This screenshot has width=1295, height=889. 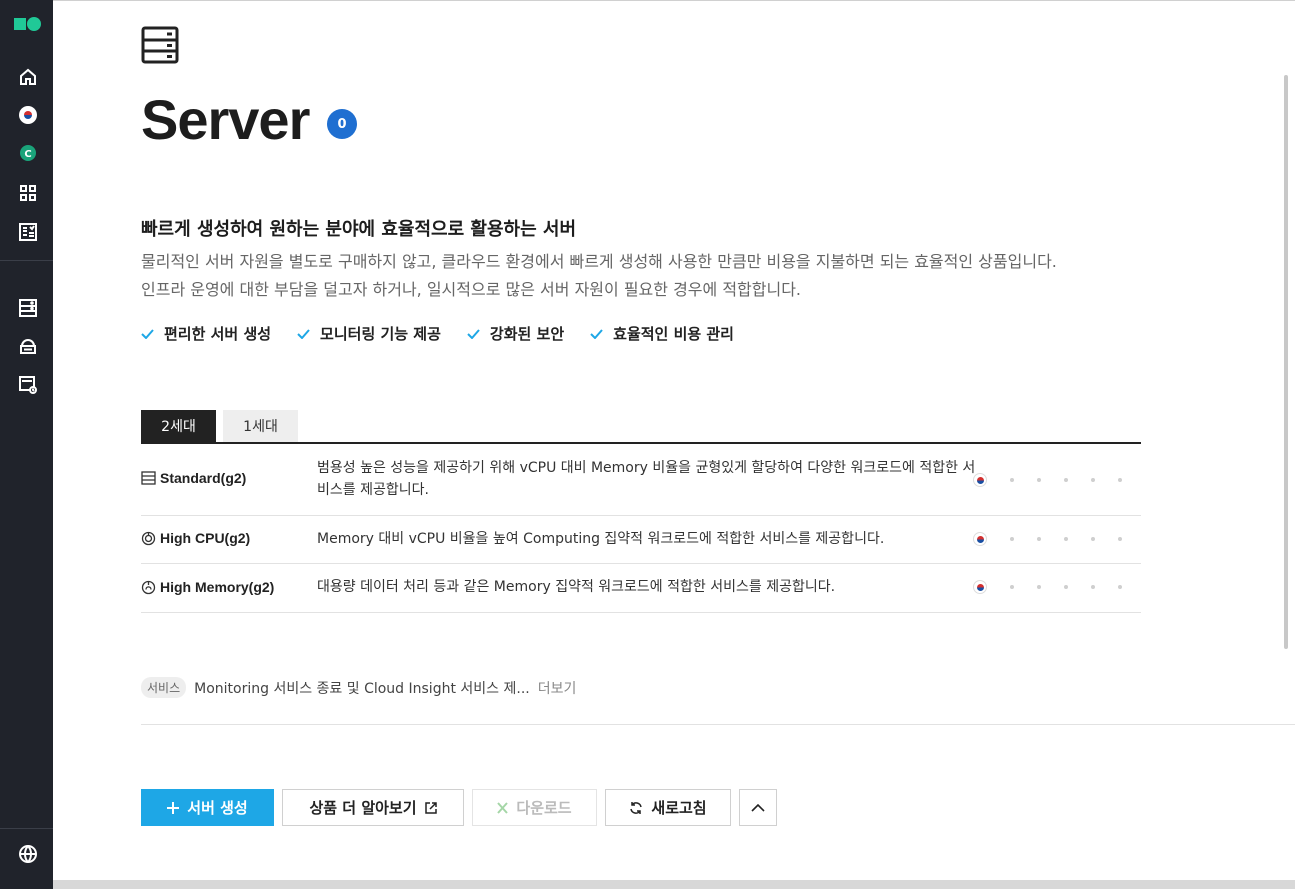 I want to click on workspace-letter: C, so click(x=27, y=154).